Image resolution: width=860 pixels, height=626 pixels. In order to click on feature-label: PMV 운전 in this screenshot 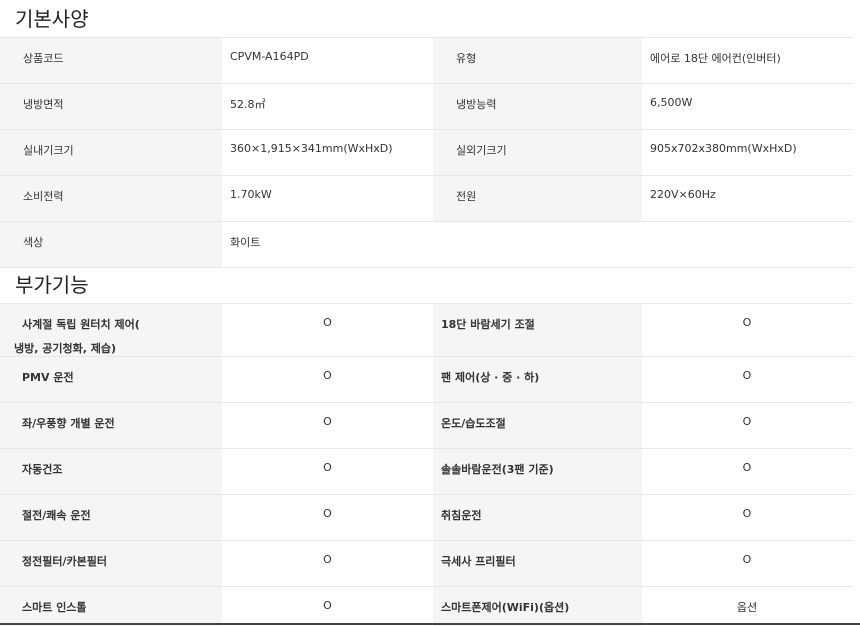, I will do `click(111, 379)`.